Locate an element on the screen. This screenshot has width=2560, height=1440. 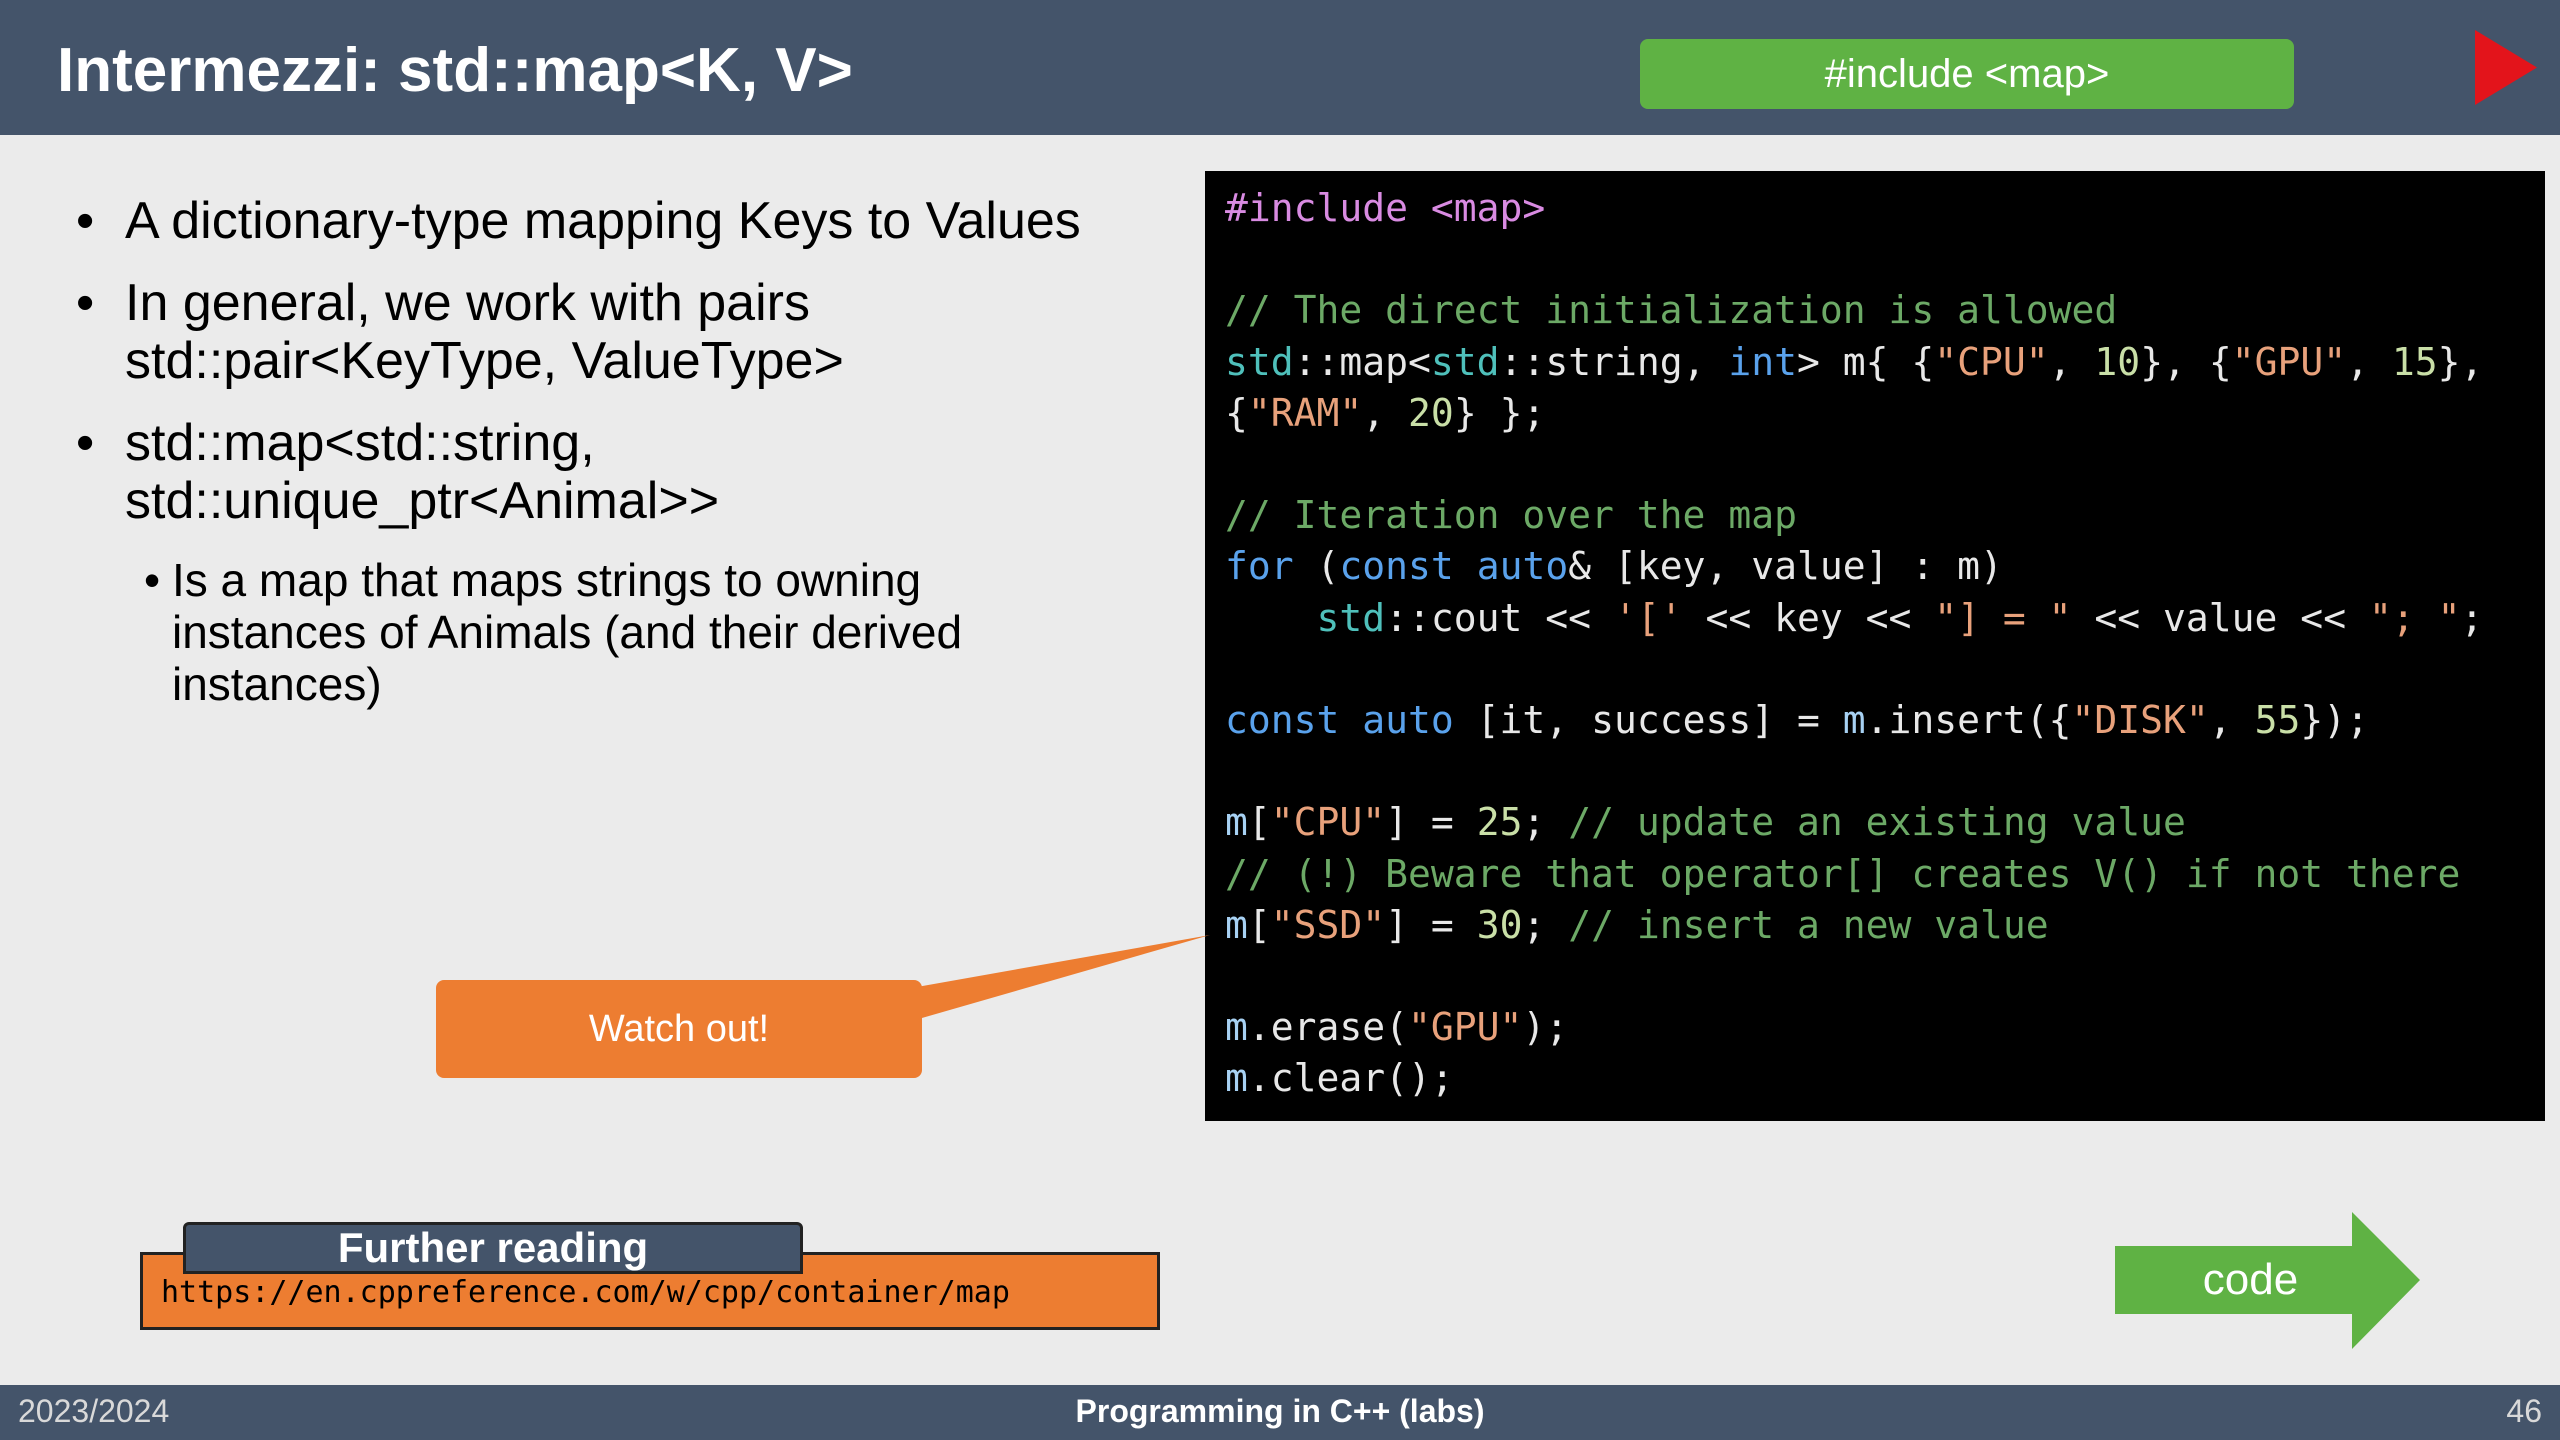
code-token: }, { is located at coordinates (2186, 361).